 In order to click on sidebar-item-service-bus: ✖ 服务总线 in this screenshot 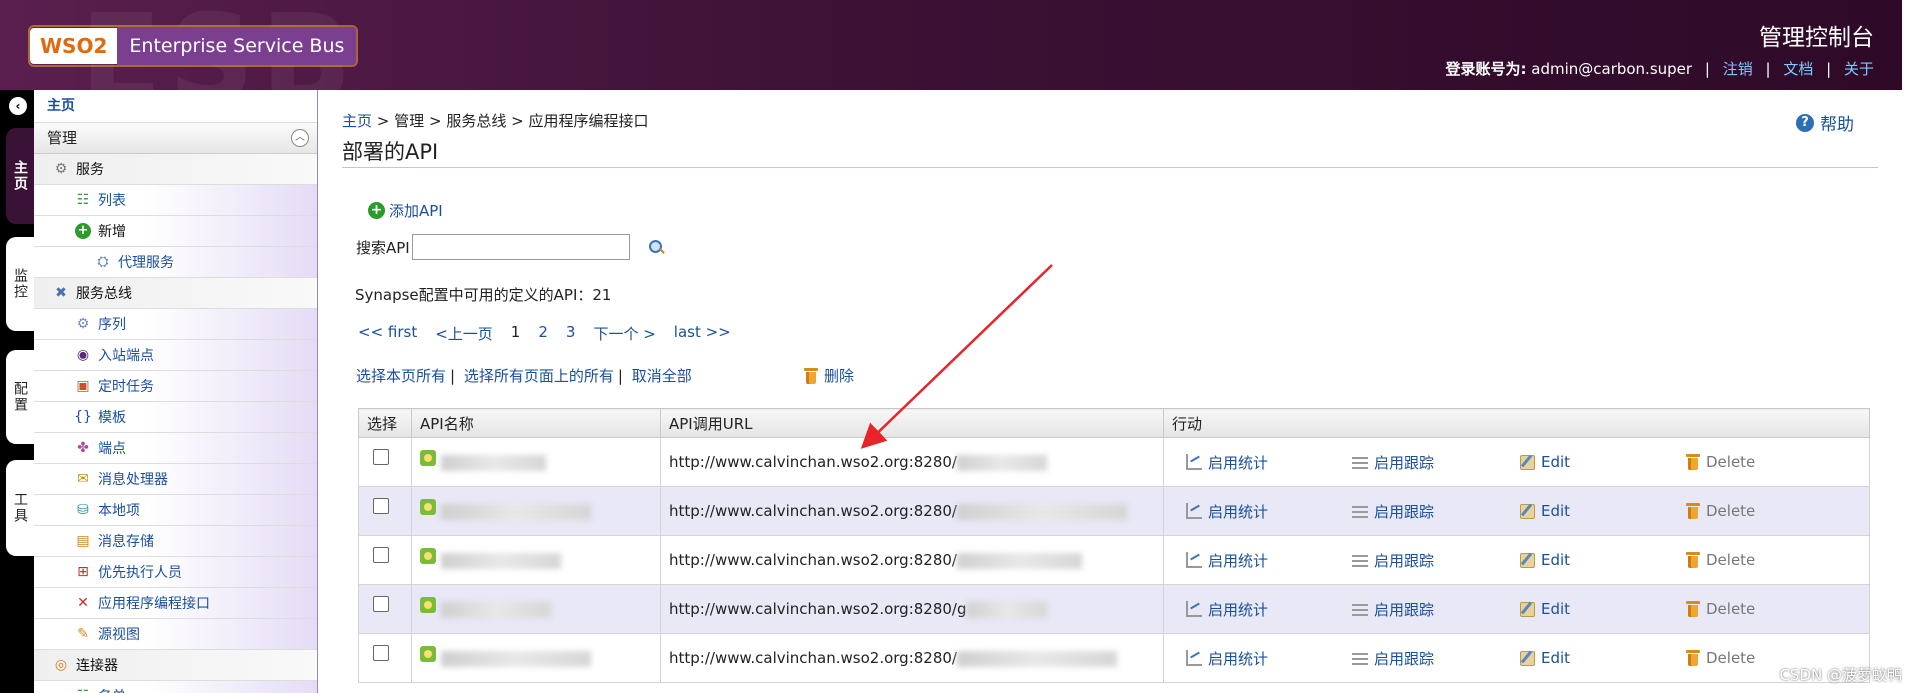, I will do `click(175, 293)`.